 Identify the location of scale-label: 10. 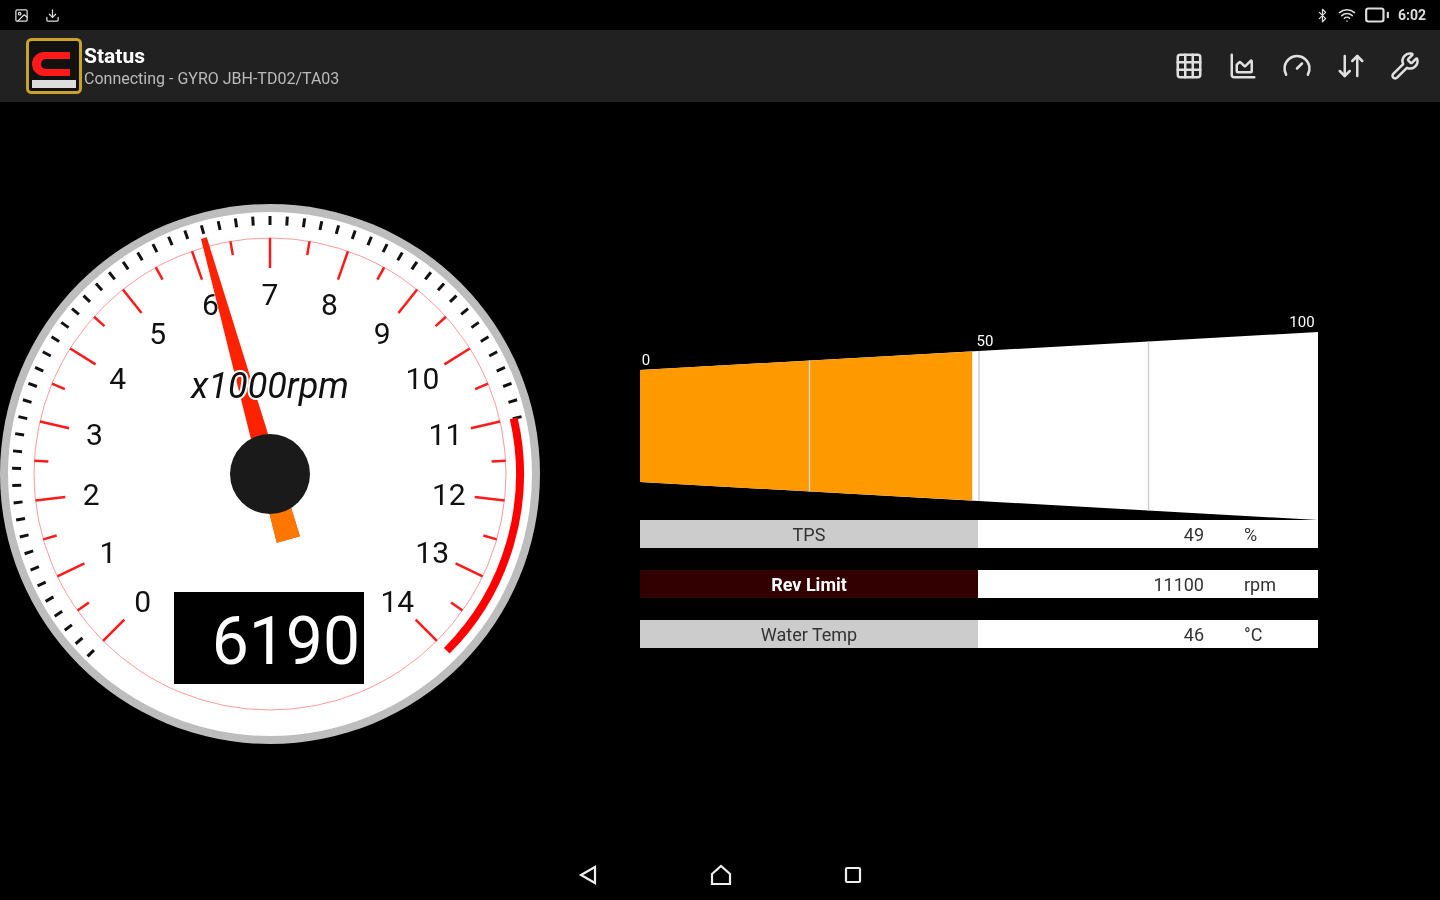
(422, 379).